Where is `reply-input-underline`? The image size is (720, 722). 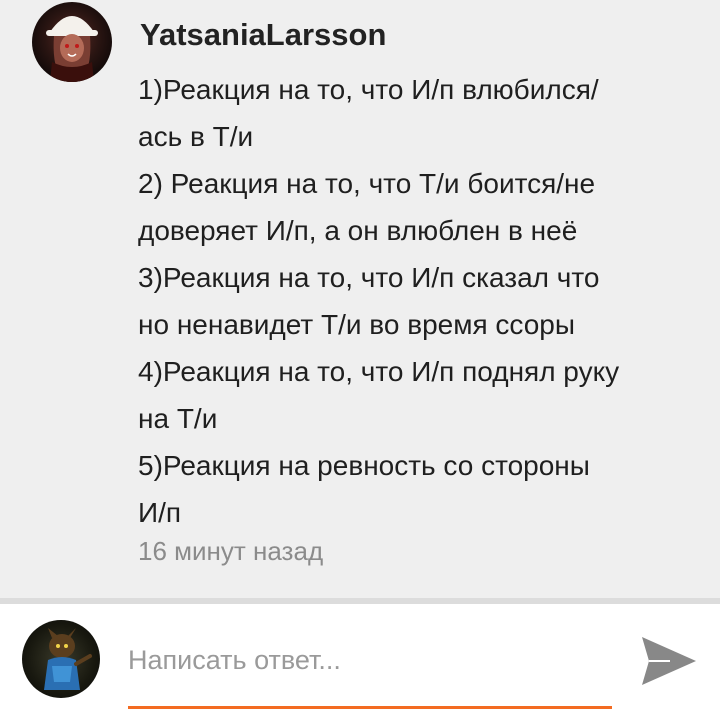
reply-input-underline is located at coordinates (370, 707).